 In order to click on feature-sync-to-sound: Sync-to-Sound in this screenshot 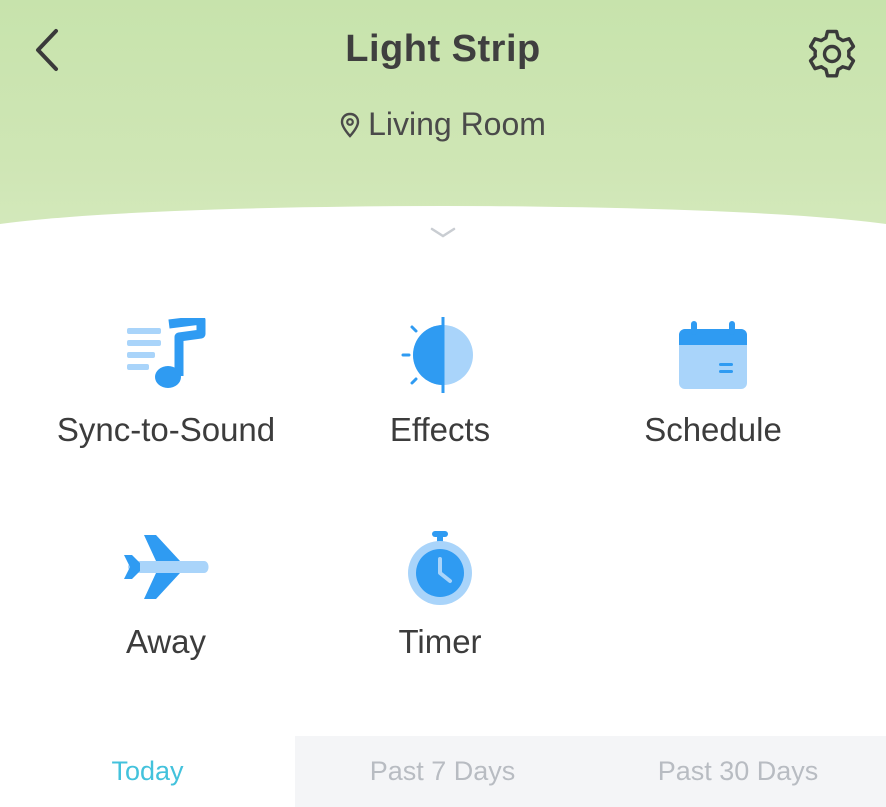, I will do `click(166, 377)`.